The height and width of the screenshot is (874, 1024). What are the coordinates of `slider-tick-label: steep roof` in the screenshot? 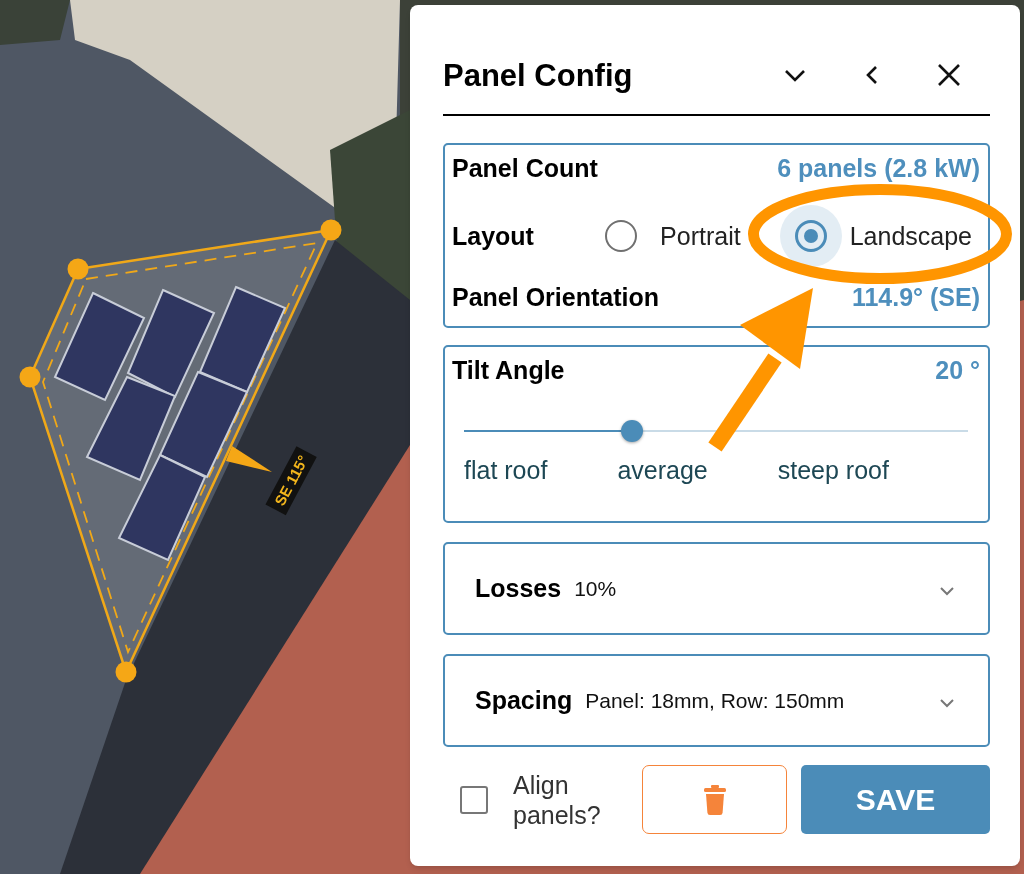 It's located at (833, 470).